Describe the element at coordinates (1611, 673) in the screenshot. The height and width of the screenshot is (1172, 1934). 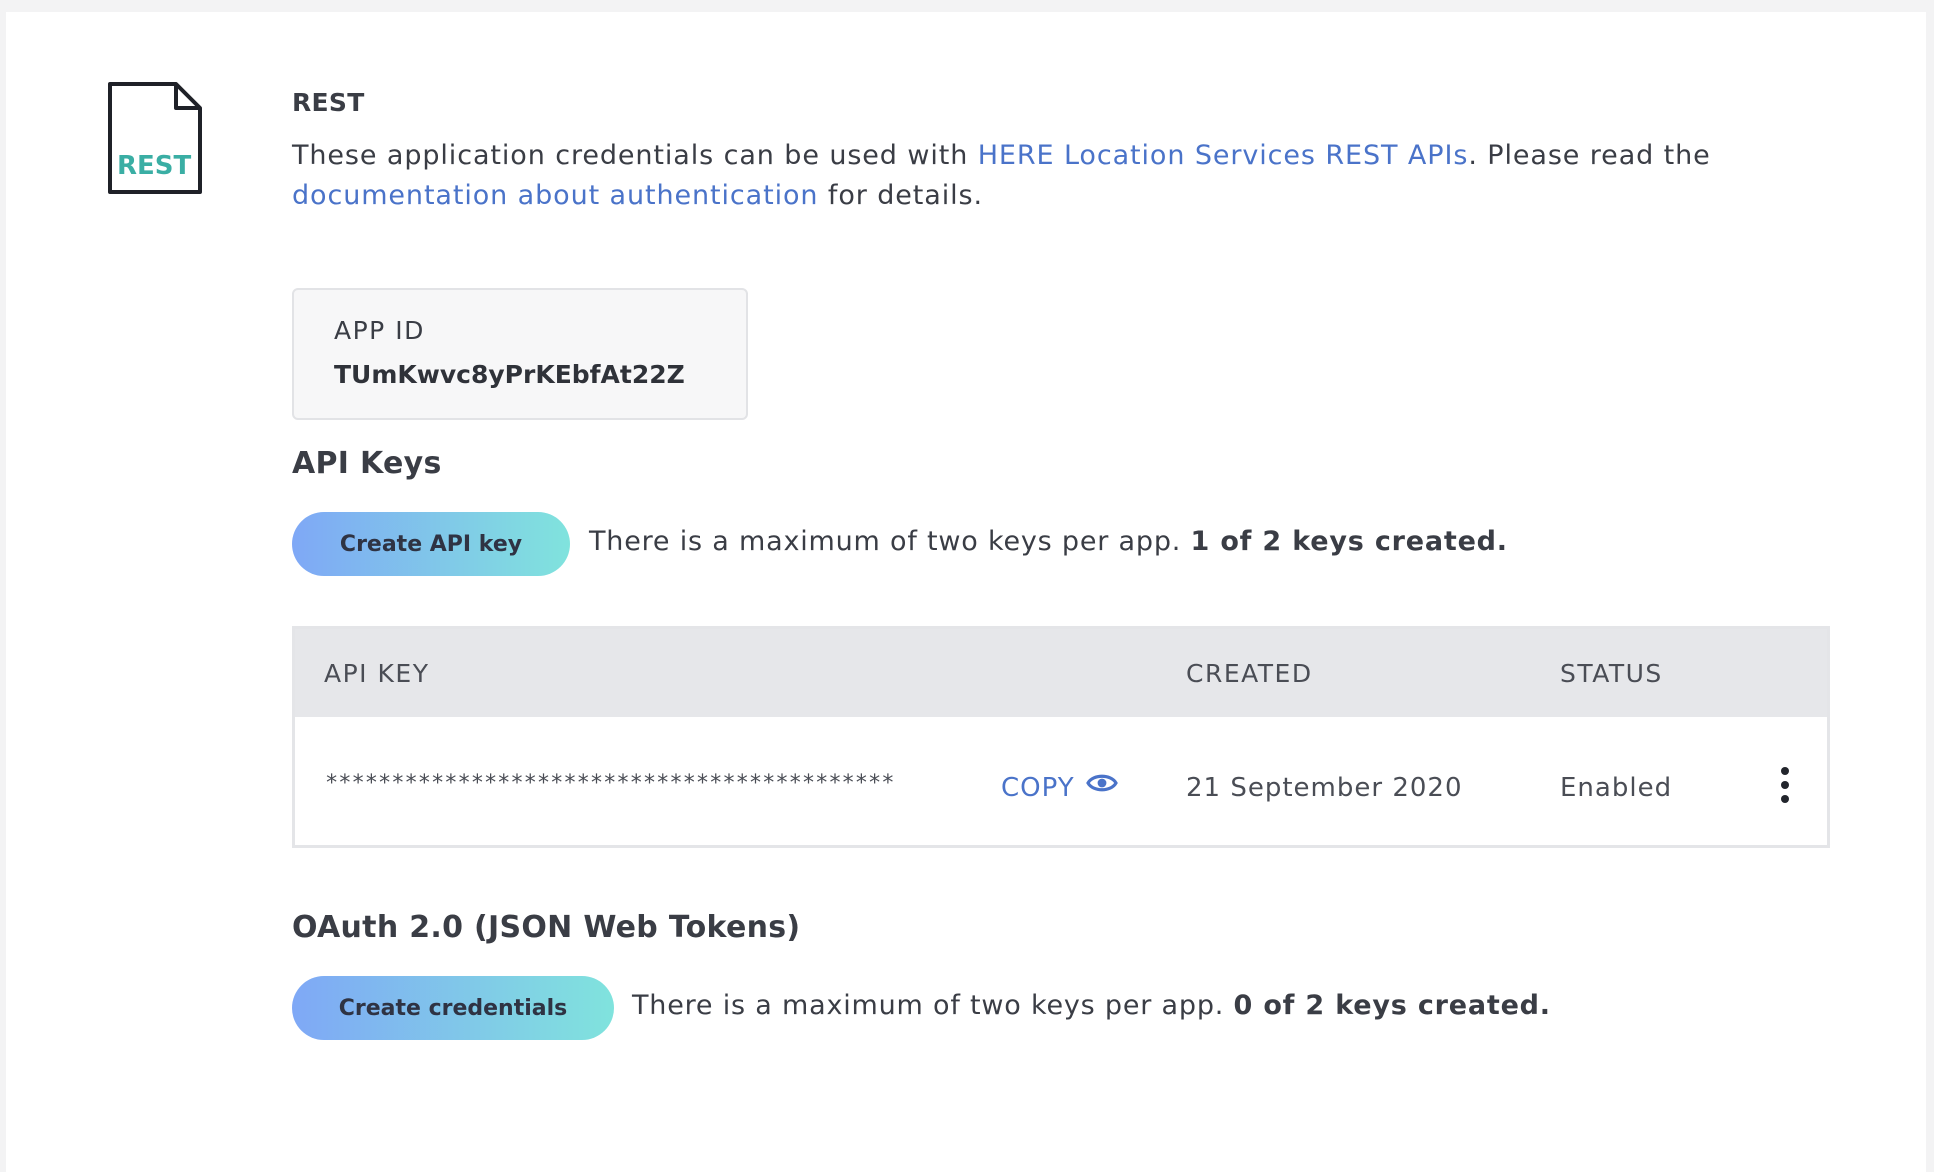
I see `column-header-status: STATUS` at that location.